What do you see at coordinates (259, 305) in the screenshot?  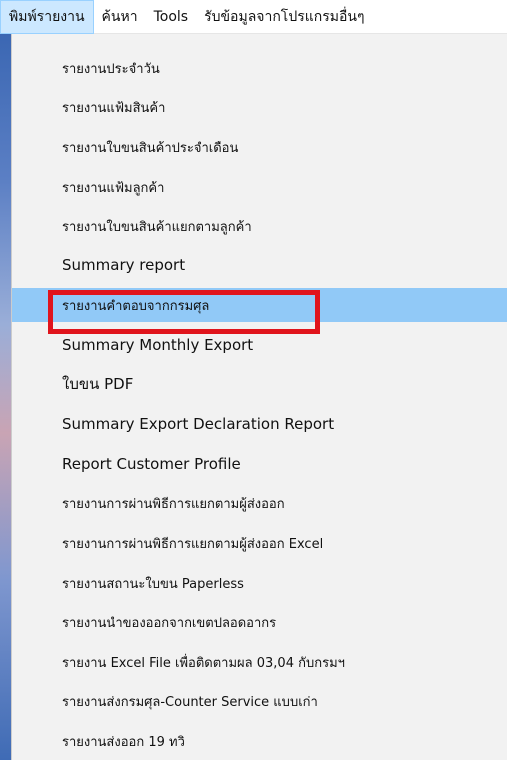 I see `menu-item-customs-response-report: รายงานคำตอบจากกรมศุล` at bounding box center [259, 305].